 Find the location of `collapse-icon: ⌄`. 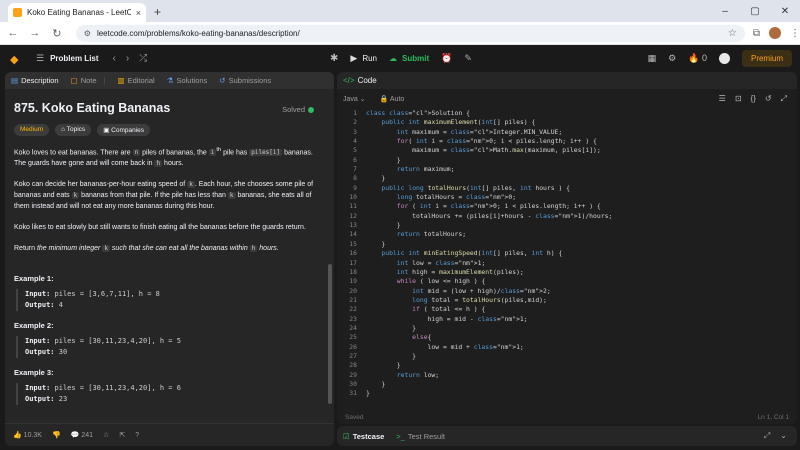

collapse-icon: ⌄ is located at coordinates (783, 436).